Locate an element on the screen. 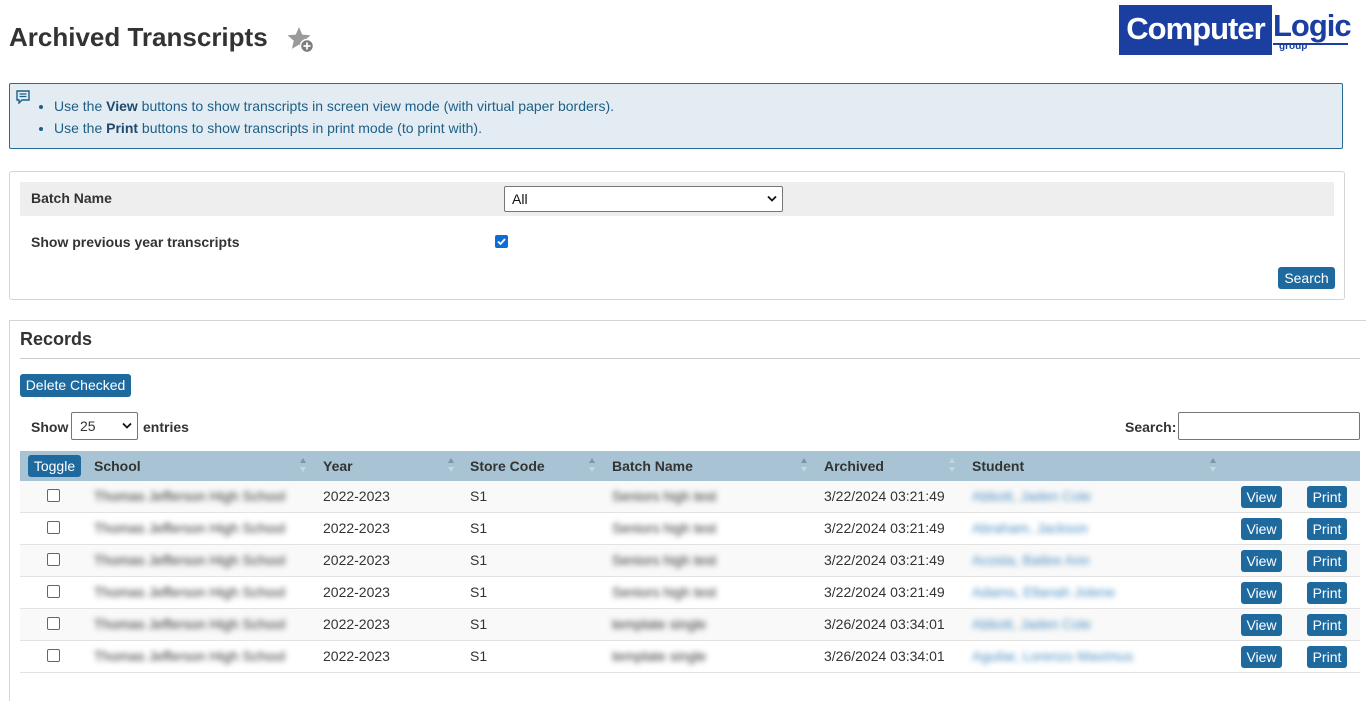  col-school: School is located at coordinates (117, 466).